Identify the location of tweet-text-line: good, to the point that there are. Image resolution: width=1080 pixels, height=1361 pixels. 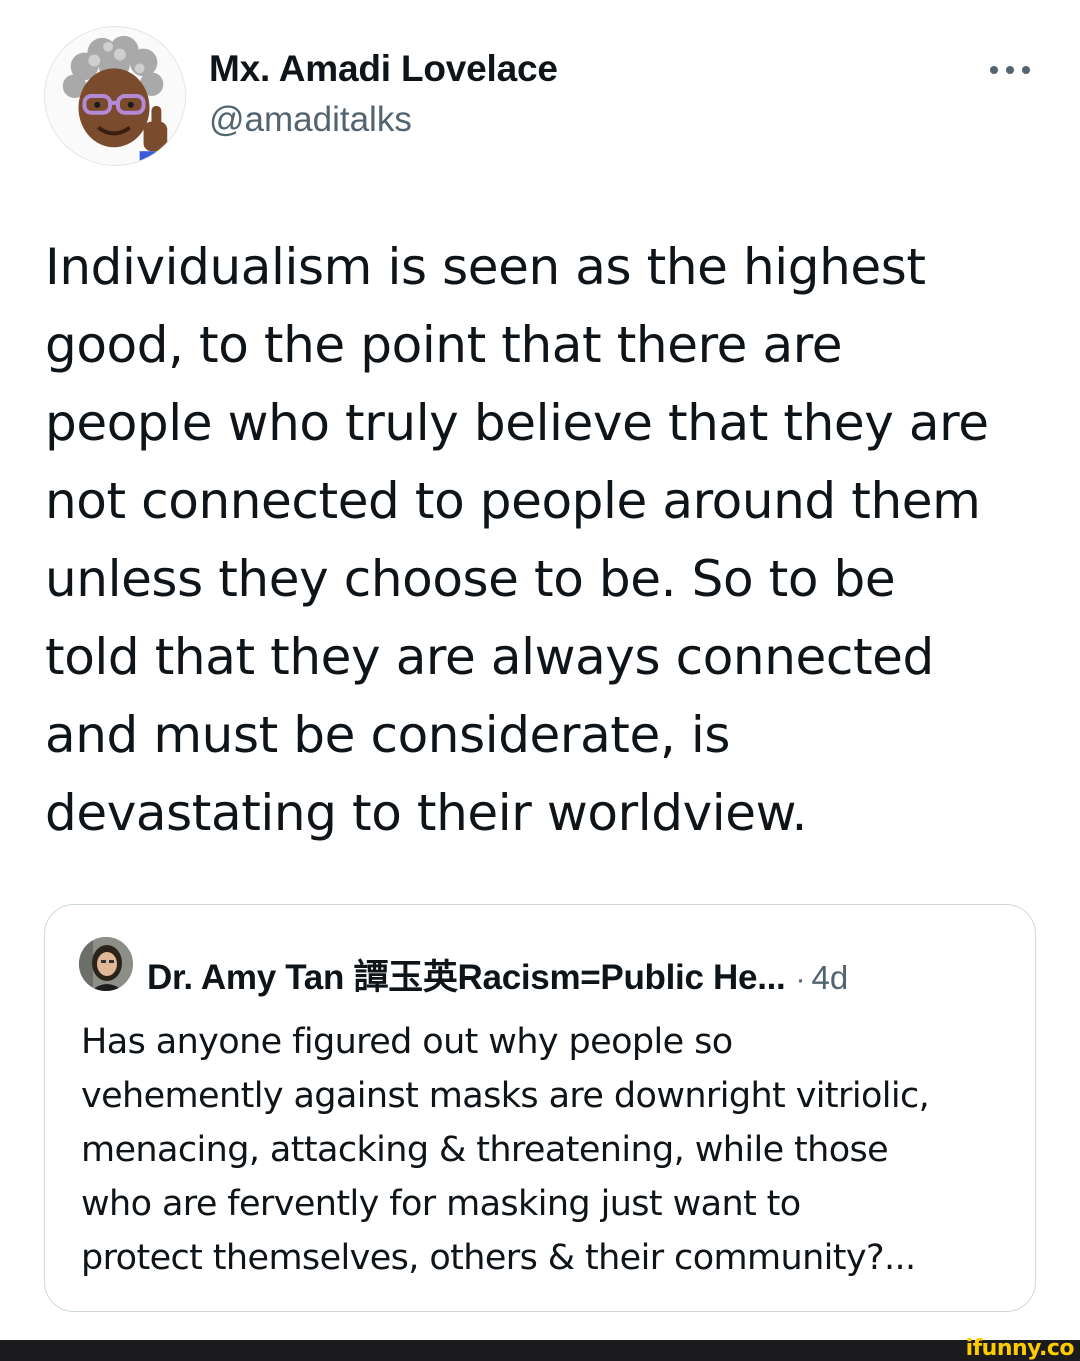
(444, 345).